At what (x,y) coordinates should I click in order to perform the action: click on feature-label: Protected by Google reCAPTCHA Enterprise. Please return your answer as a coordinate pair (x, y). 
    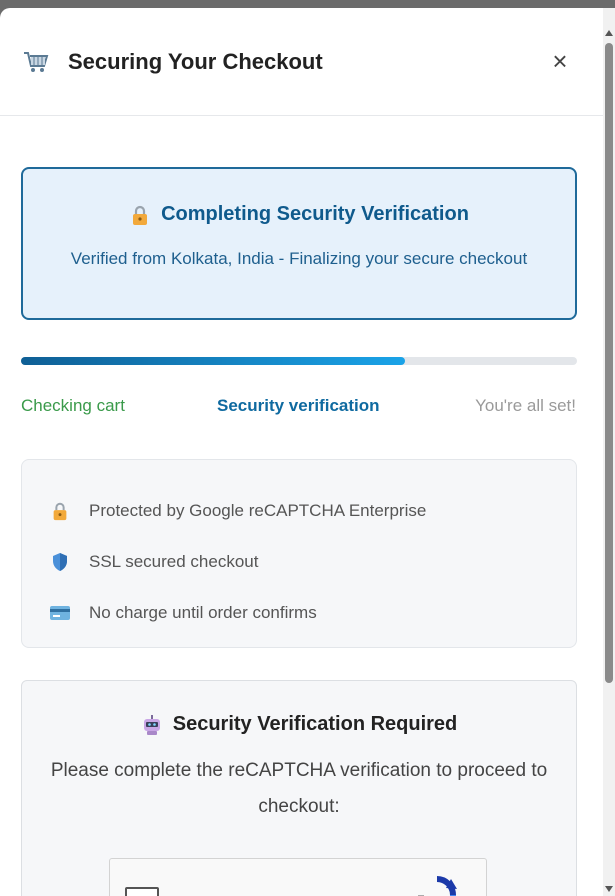
    Looking at the image, I should click on (258, 510).